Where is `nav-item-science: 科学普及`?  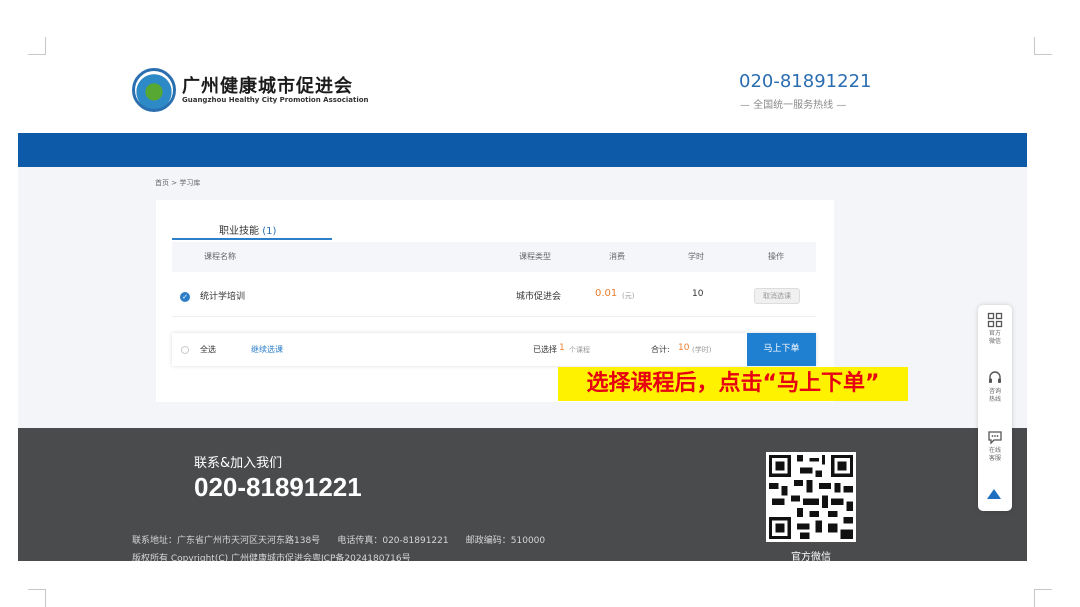
nav-item-science: 科学普及 is located at coordinates (720, 17).